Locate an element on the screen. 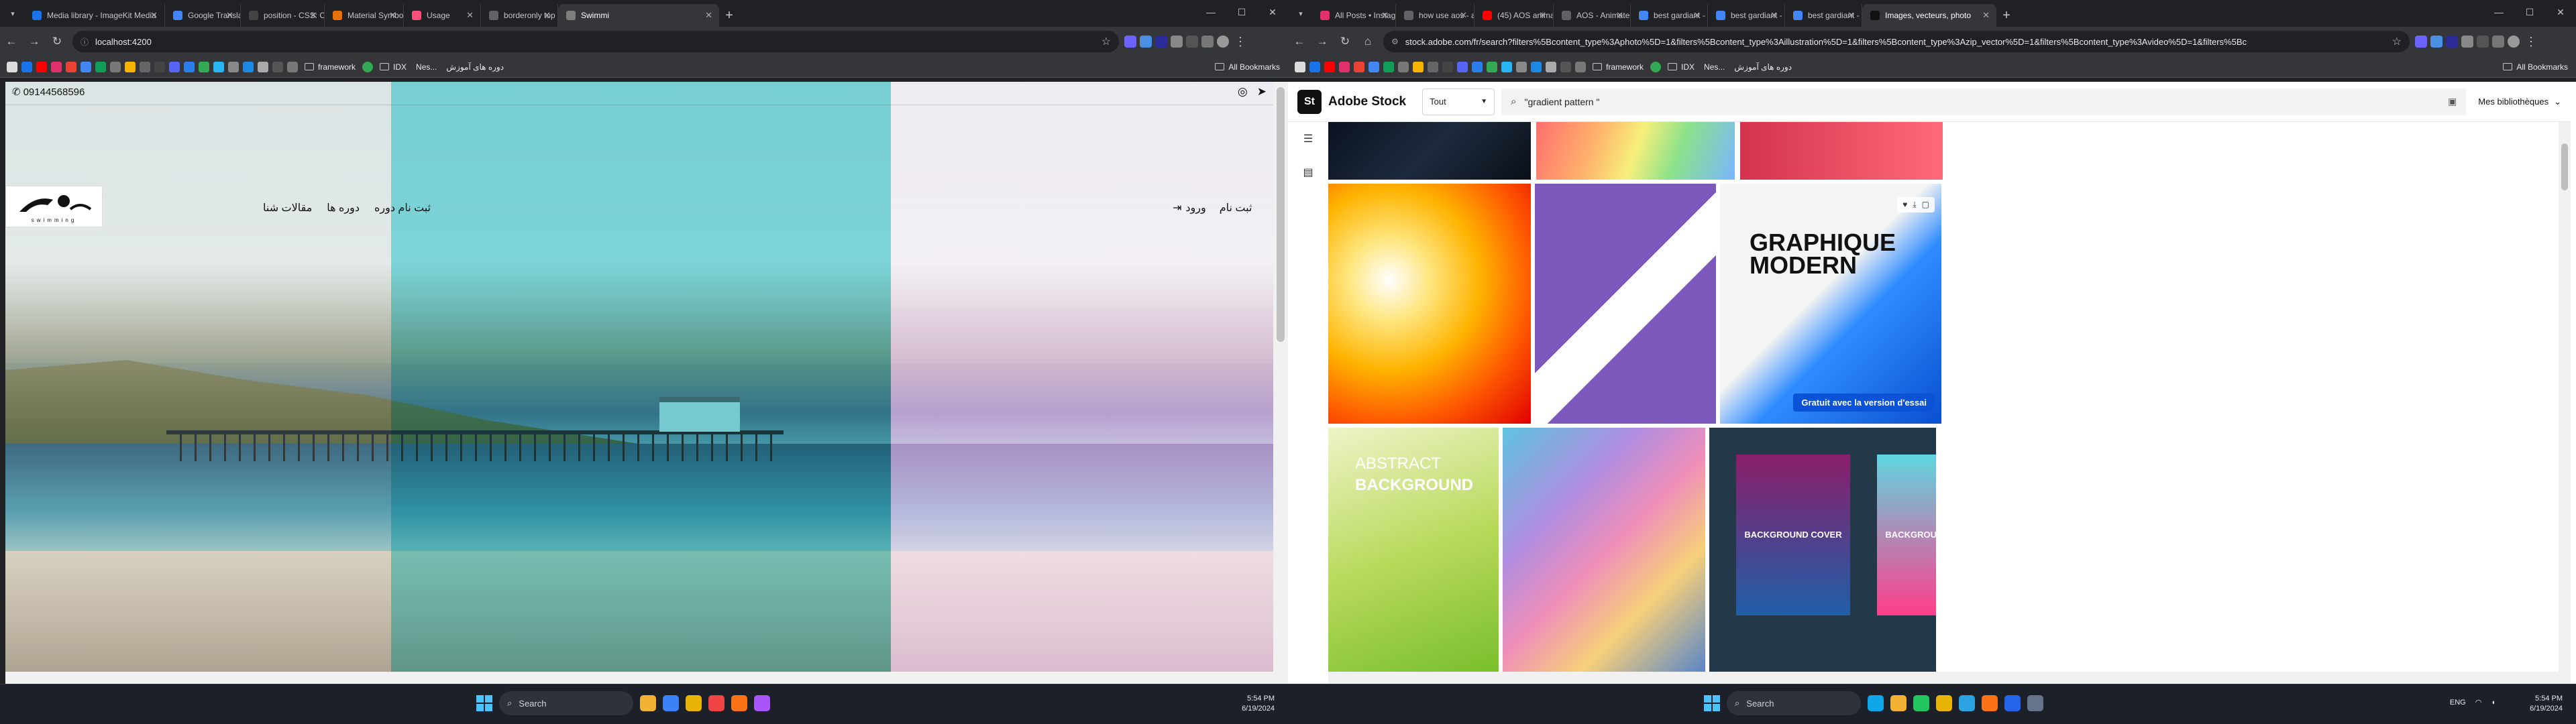 This screenshot has width=2576, height=724. youtube-icon is located at coordinates (1329, 66).